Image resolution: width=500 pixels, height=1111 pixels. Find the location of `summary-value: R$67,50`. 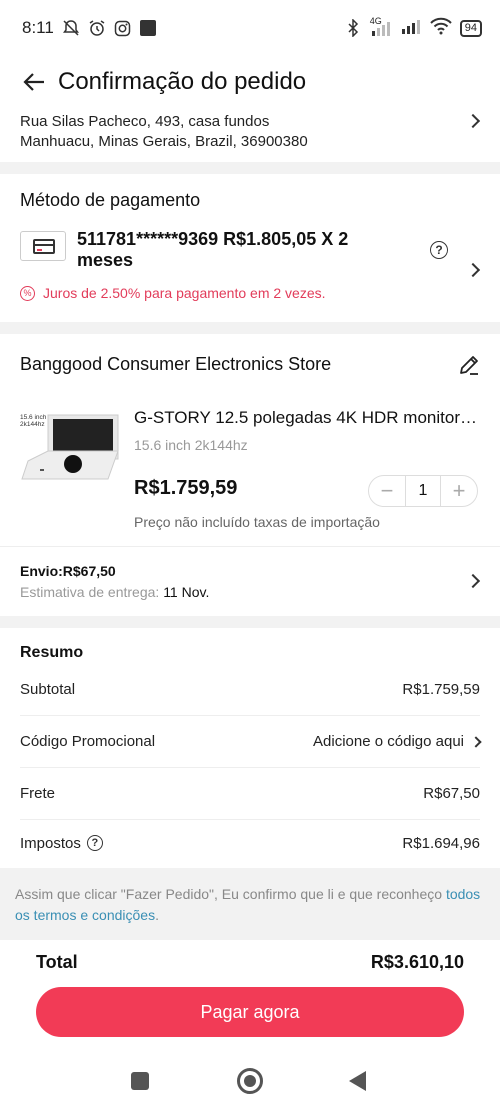

summary-value: R$67,50 is located at coordinates (451, 793).